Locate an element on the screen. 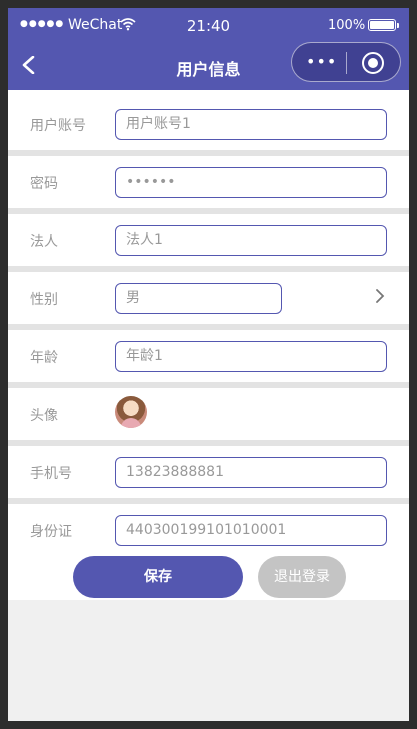 This screenshot has height=729, width=417. password-label: 密码 is located at coordinates (44, 184).